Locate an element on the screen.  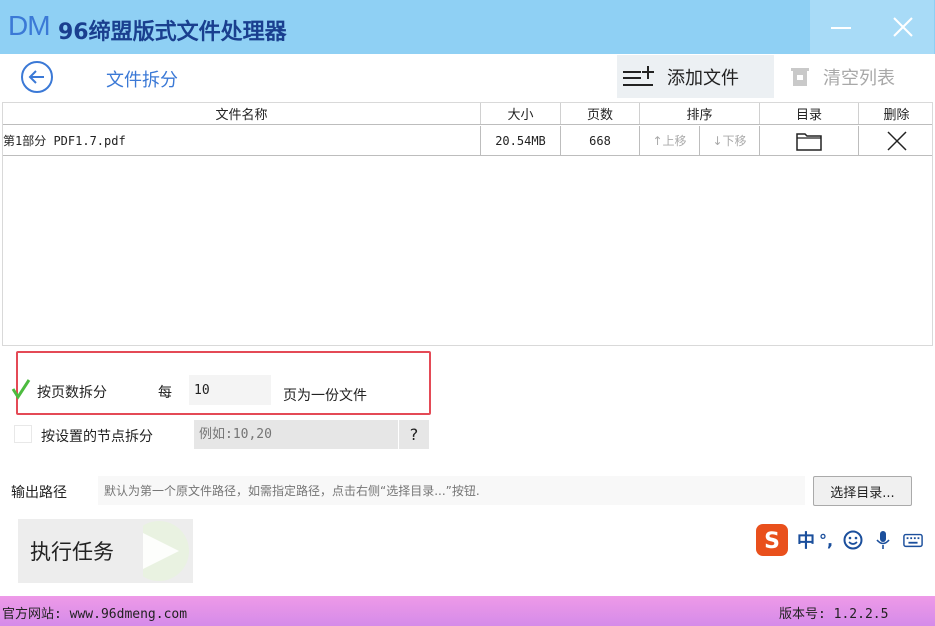
keyboard-icon is located at coordinates (913, 540).